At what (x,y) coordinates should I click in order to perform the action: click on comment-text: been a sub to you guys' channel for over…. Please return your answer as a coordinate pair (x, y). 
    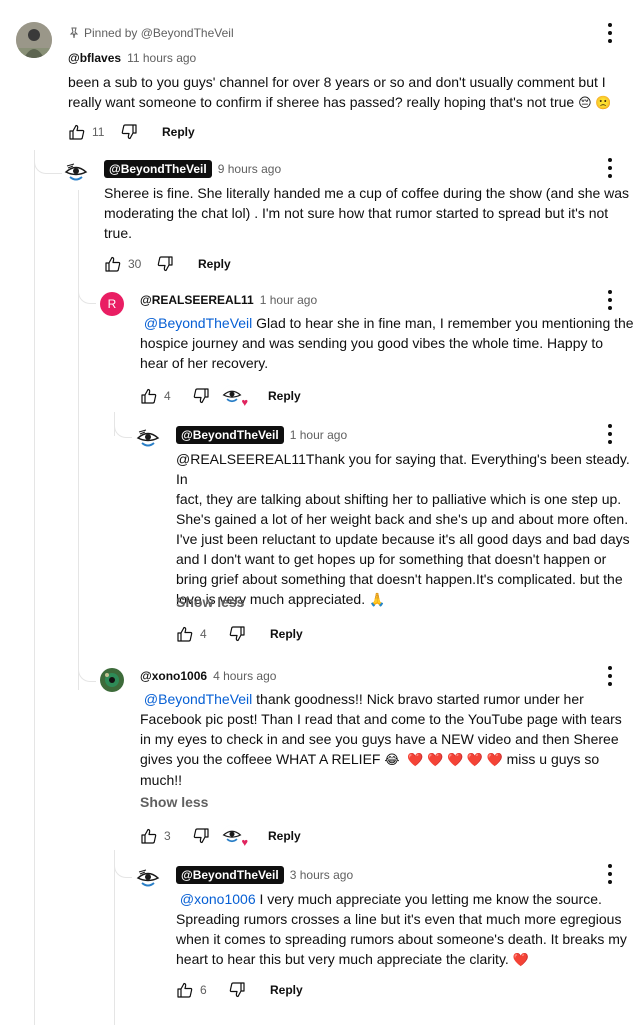
    Looking at the image, I should click on (348, 92).